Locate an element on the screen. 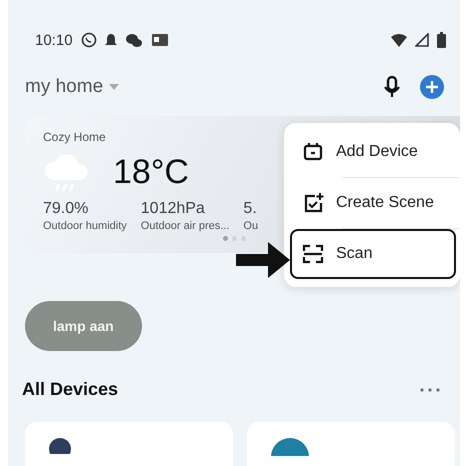 This screenshot has width=468, height=466. home-selector: my home is located at coordinates (64, 87).